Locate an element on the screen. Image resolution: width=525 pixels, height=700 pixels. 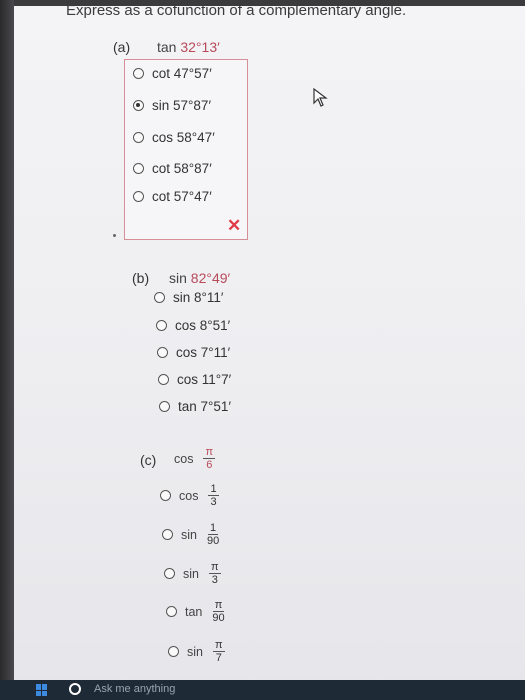
fraction-denominator: 6 is located at coordinates (209, 465).